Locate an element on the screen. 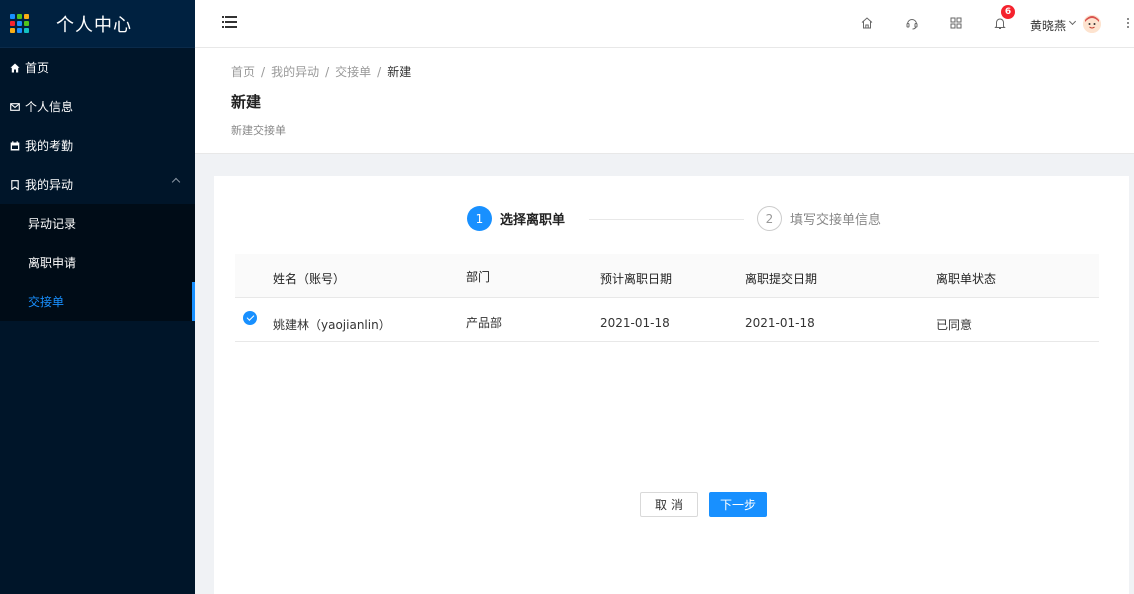 This screenshot has width=1134, height=594. cell-submit-date: 2021-01-18 is located at coordinates (780, 323).